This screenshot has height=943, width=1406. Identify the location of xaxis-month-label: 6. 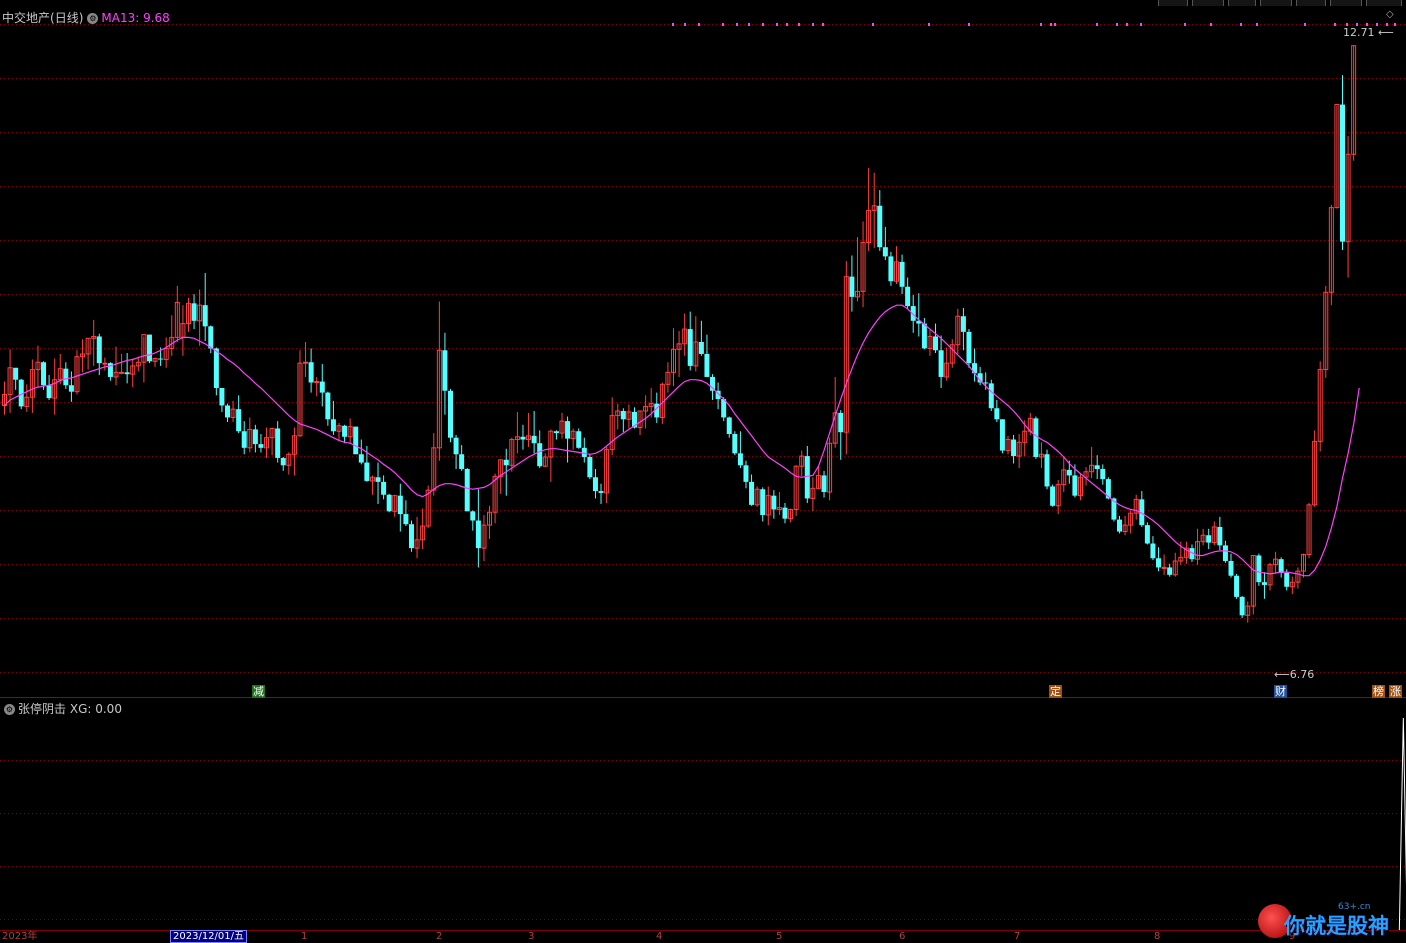
(902, 936).